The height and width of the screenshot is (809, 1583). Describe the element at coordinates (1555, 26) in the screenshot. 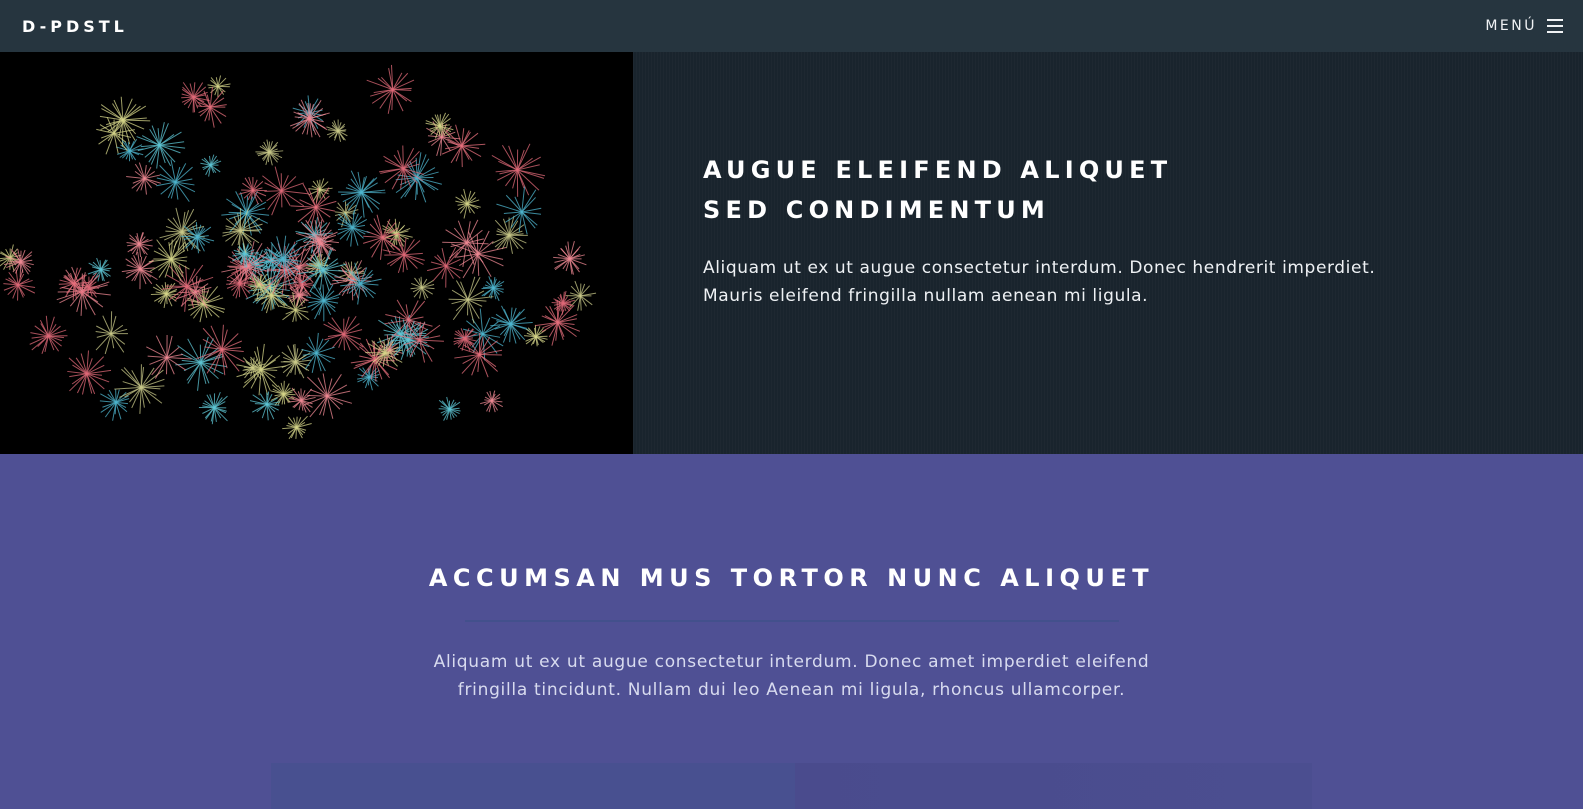

I see `hamburger-icon` at that location.